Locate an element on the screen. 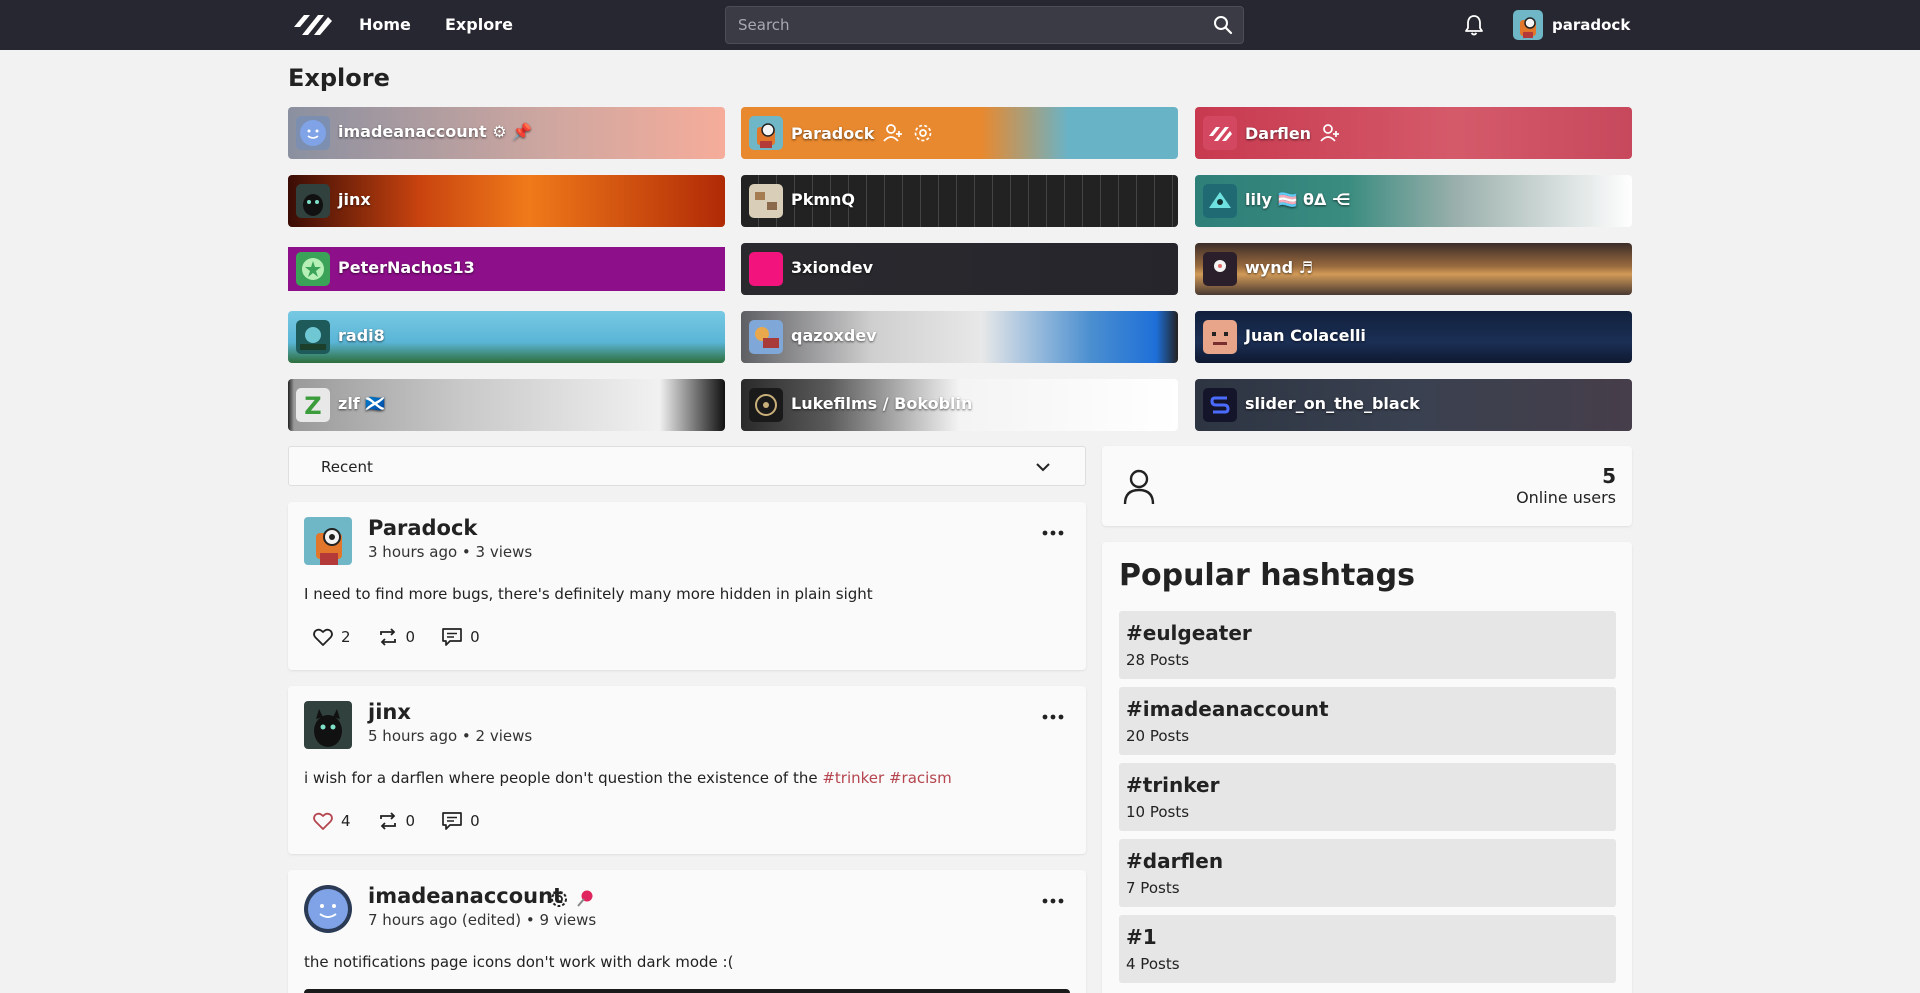  page-title: Explore is located at coordinates (339, 78).